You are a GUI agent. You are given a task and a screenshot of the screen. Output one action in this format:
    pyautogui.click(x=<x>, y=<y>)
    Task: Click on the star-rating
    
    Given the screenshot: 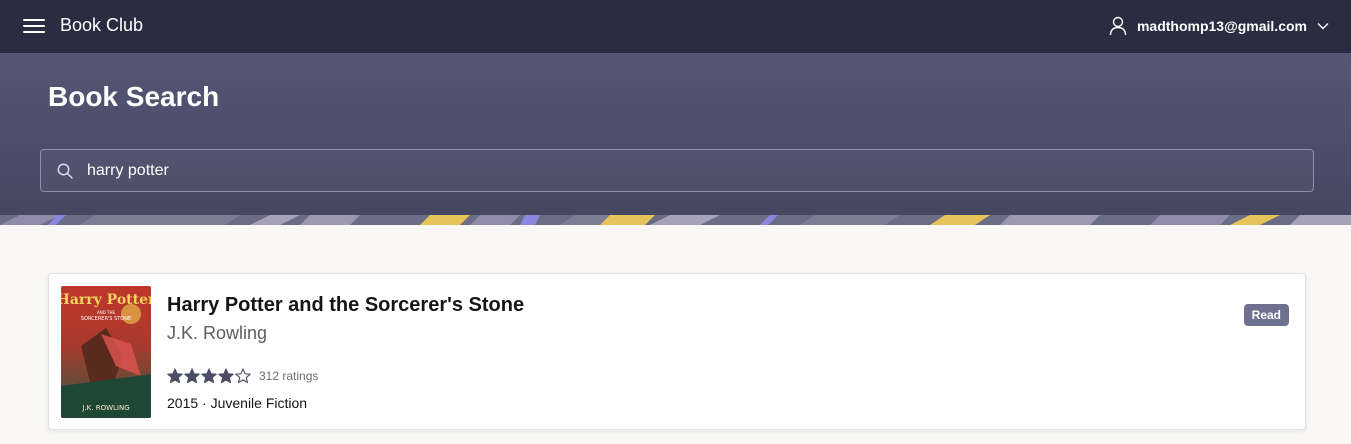 What is the action you would take?
    pyautogui.click(x=209, y=376)
    